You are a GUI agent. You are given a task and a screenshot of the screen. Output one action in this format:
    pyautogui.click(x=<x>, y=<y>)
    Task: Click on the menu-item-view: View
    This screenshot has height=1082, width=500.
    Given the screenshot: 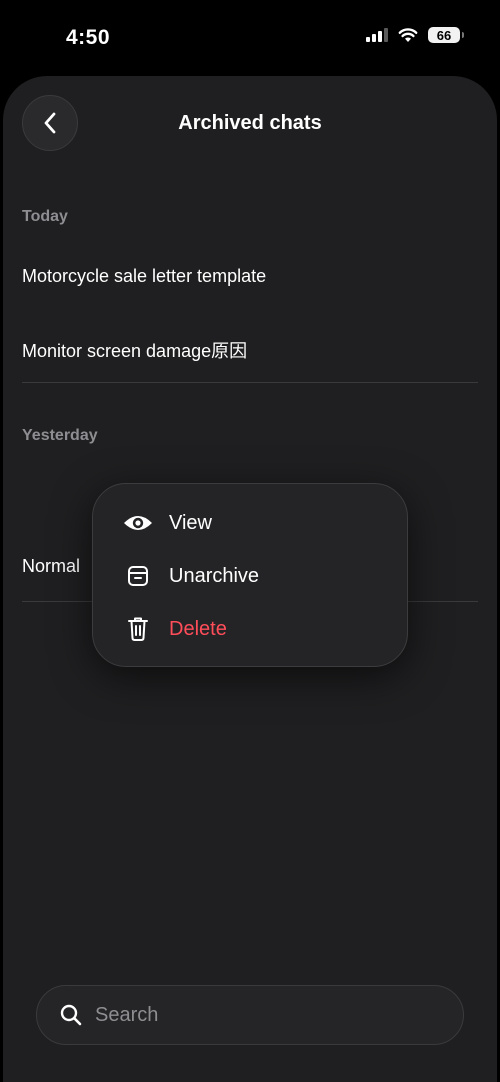 What is the action you would take?
    pyautogui.click(x=166, y=523)
    